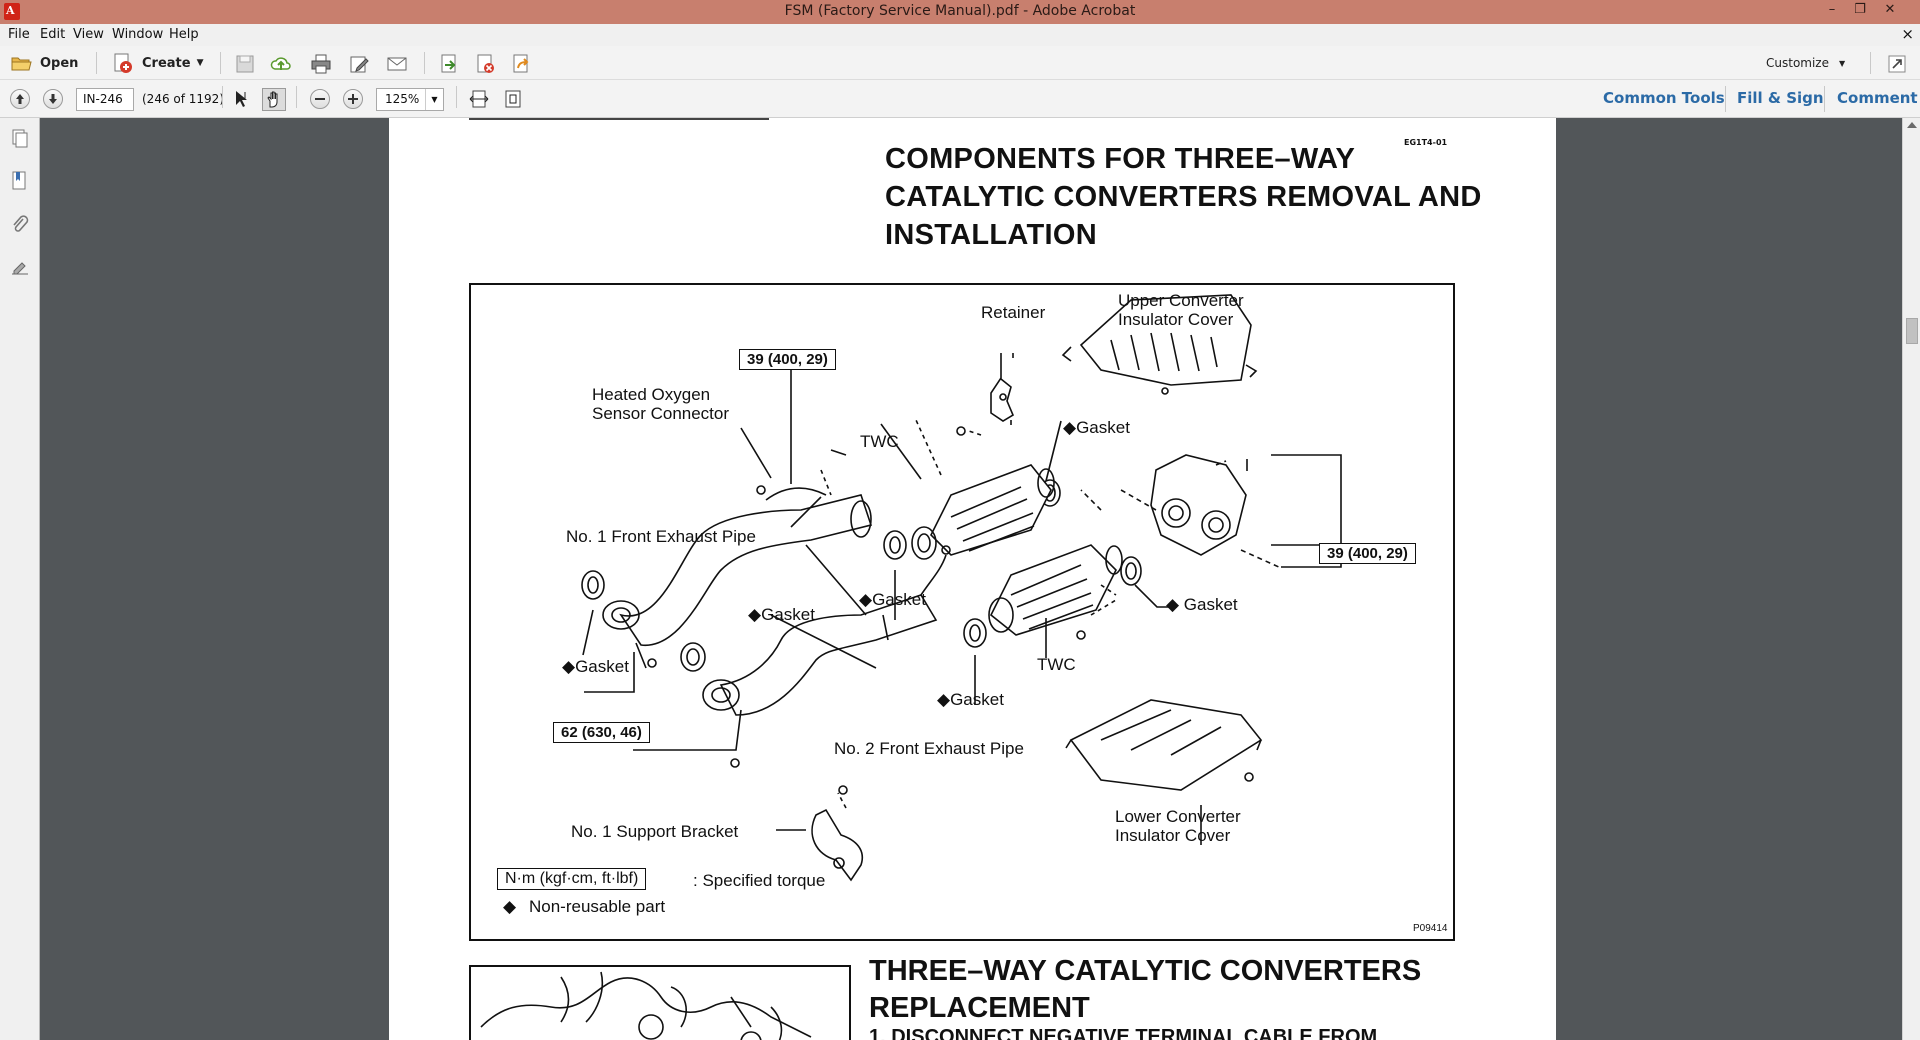 This screenshot has width=1920, height=1040. What do you see at coordinates (485, 64) in the screenshot?
I see `delete-page-icon` at bounding box center [485, 64].